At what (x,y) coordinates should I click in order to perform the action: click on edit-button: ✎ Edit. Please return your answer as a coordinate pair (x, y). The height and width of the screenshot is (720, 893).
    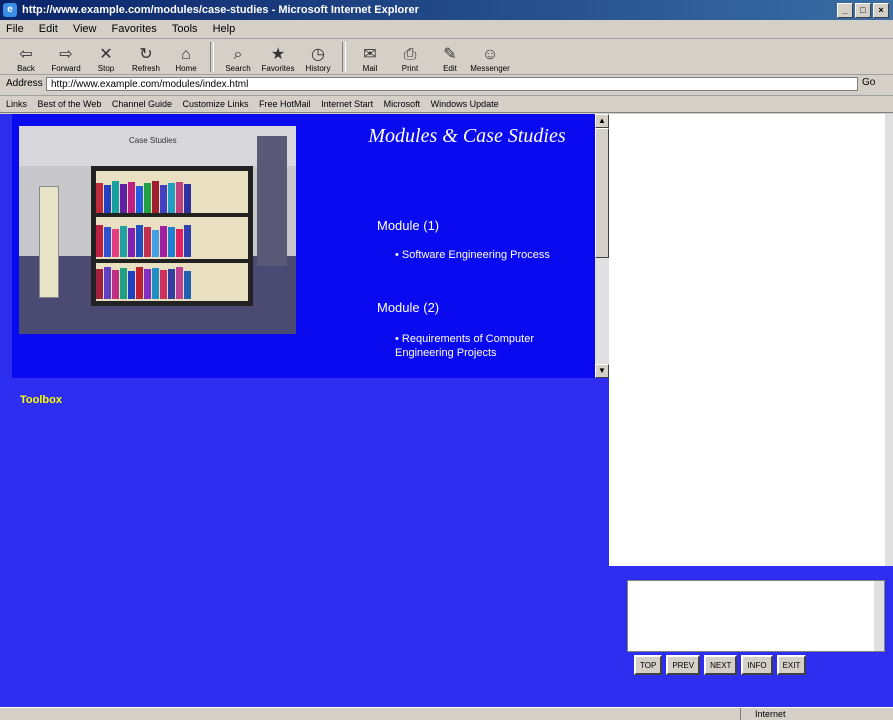
    Looking at the image, I should click on (450, 57).